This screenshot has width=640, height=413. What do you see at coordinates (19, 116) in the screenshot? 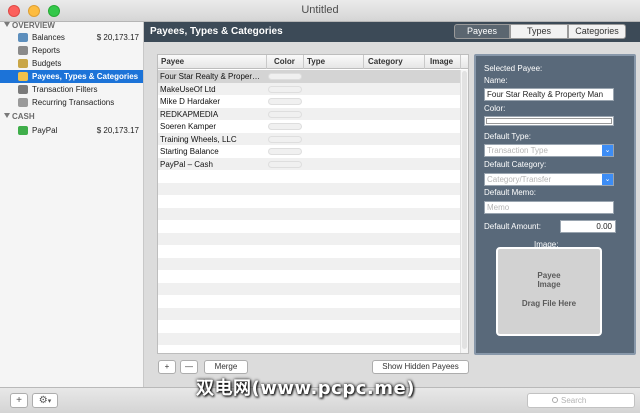
I see `sidebar-section-cash: CASH` at bounding box center [19, 116].